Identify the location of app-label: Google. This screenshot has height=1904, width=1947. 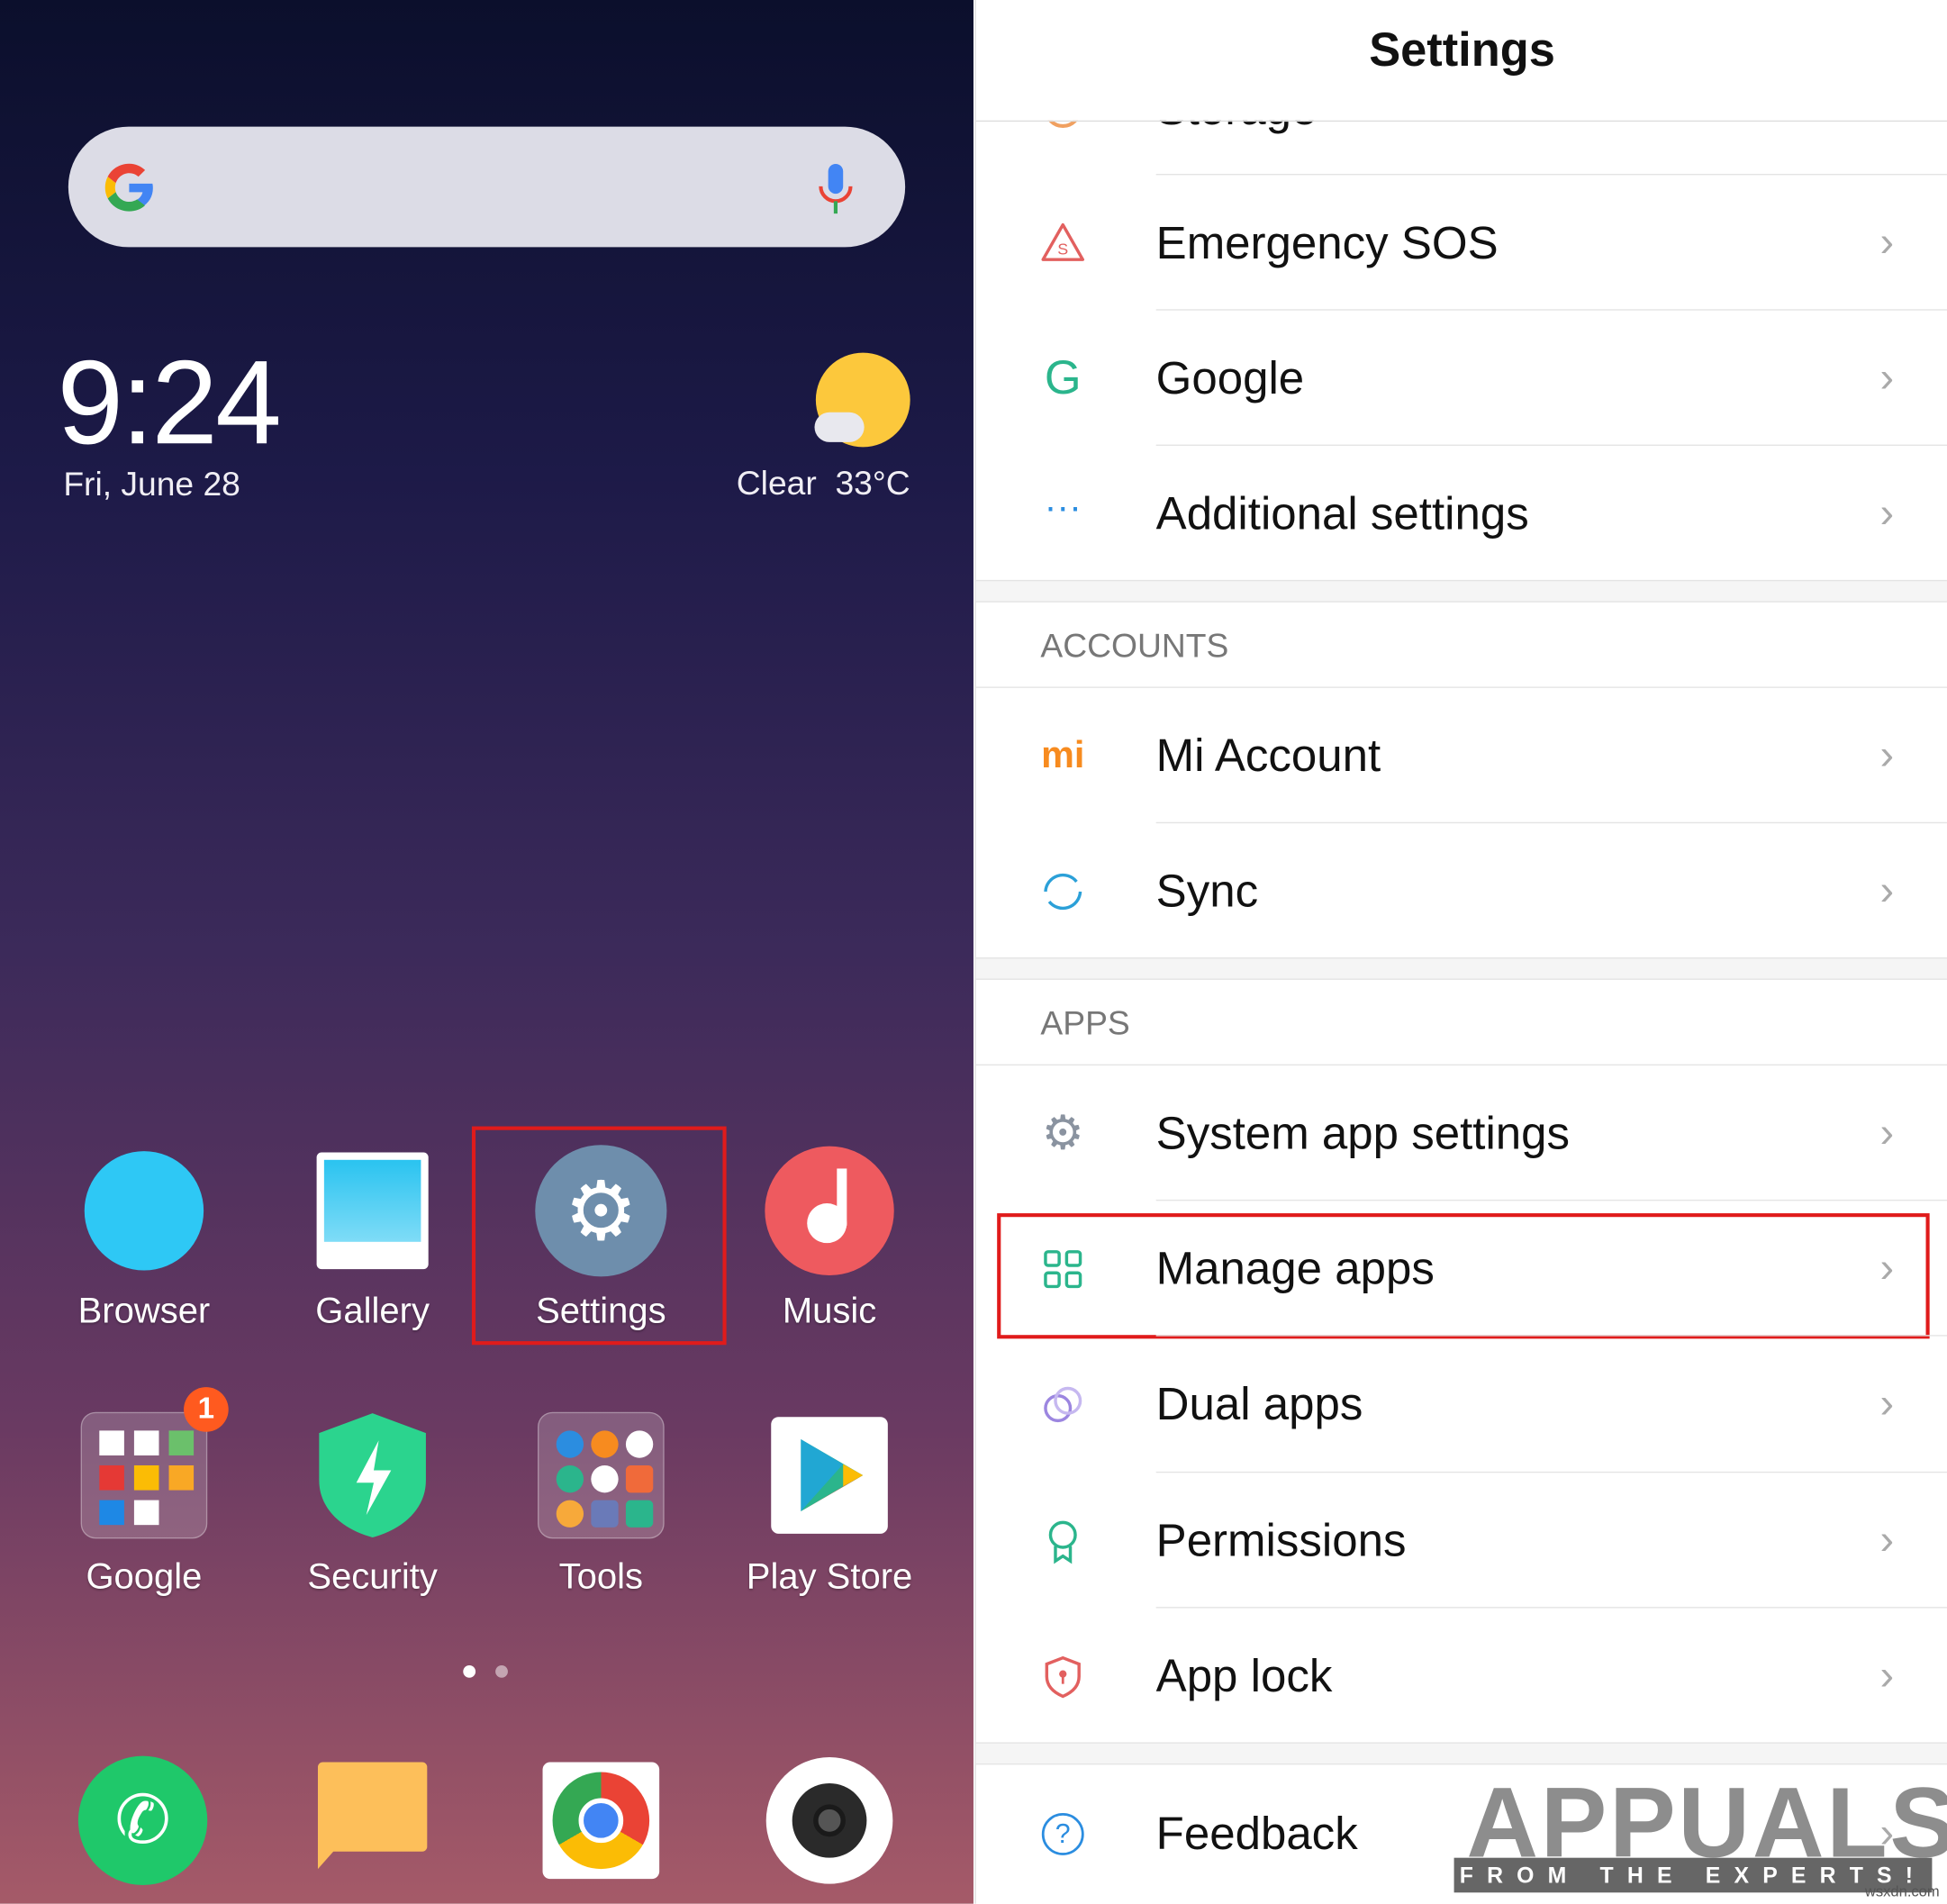
(144, 1578).